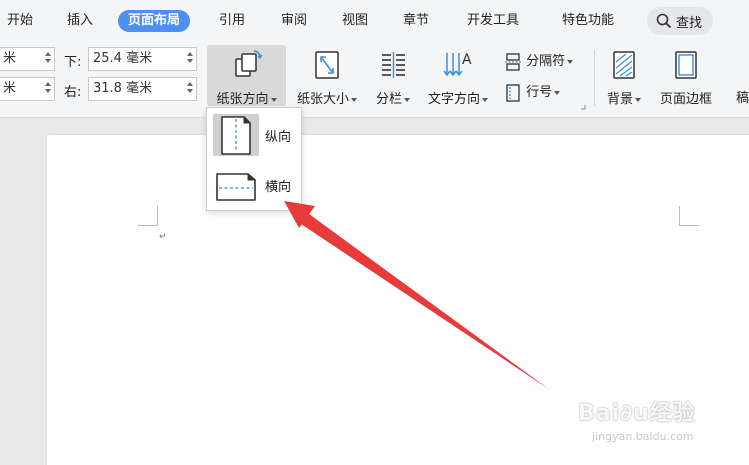 The width and height of the screenshot is (749, 465). I want to click on watermark-brand: Bai∂u经验, so click(637, 413).